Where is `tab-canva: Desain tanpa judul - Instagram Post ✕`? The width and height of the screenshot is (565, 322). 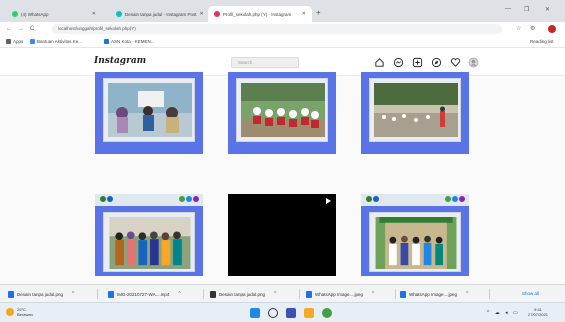 tab-canva: Desain tanpa judul - Instagram Post ✕ is located at coordinates (158, 14).